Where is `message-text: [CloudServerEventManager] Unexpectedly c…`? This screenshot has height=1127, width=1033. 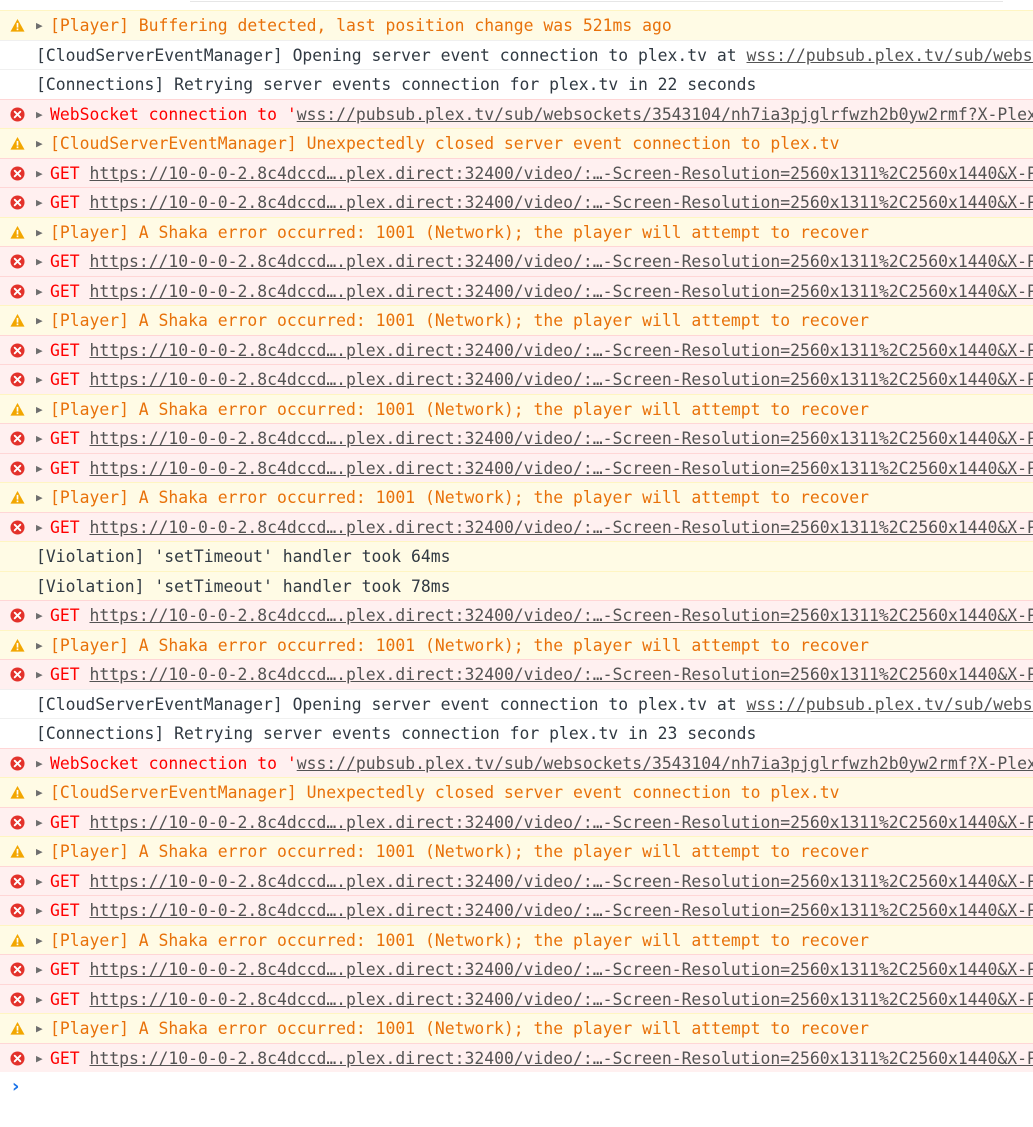
message-text: [CloudServerEventManager] Unexpectedly c… is located at coordinates (444, 792).